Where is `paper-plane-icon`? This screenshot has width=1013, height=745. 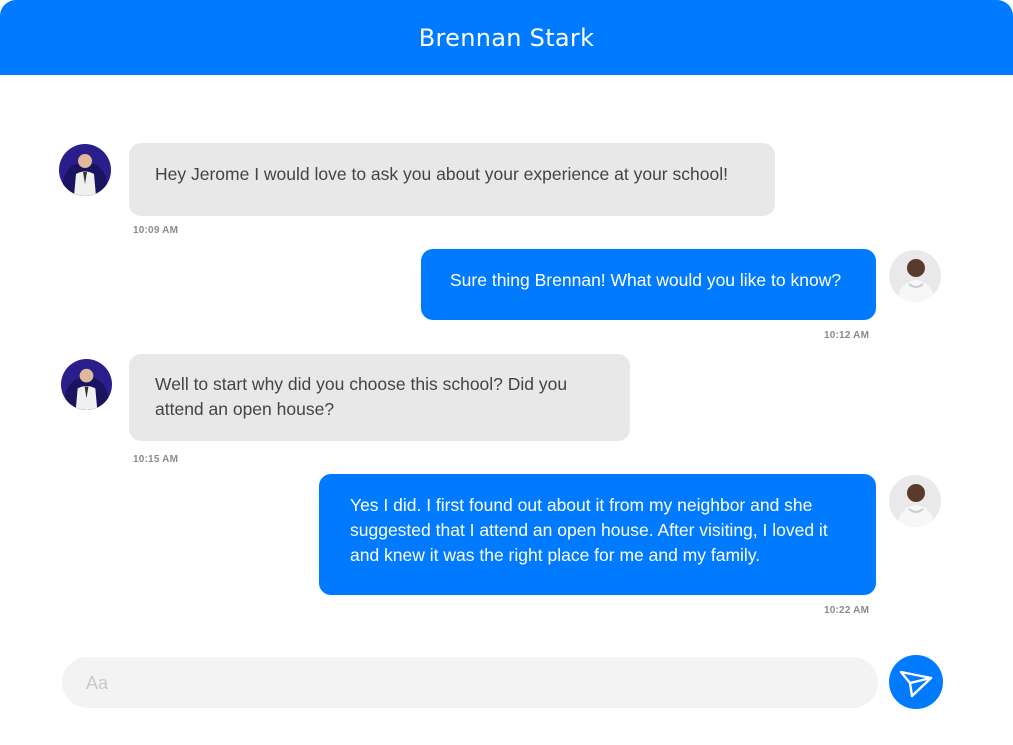 paper-plane-icon is located at coordinates (916, 682).